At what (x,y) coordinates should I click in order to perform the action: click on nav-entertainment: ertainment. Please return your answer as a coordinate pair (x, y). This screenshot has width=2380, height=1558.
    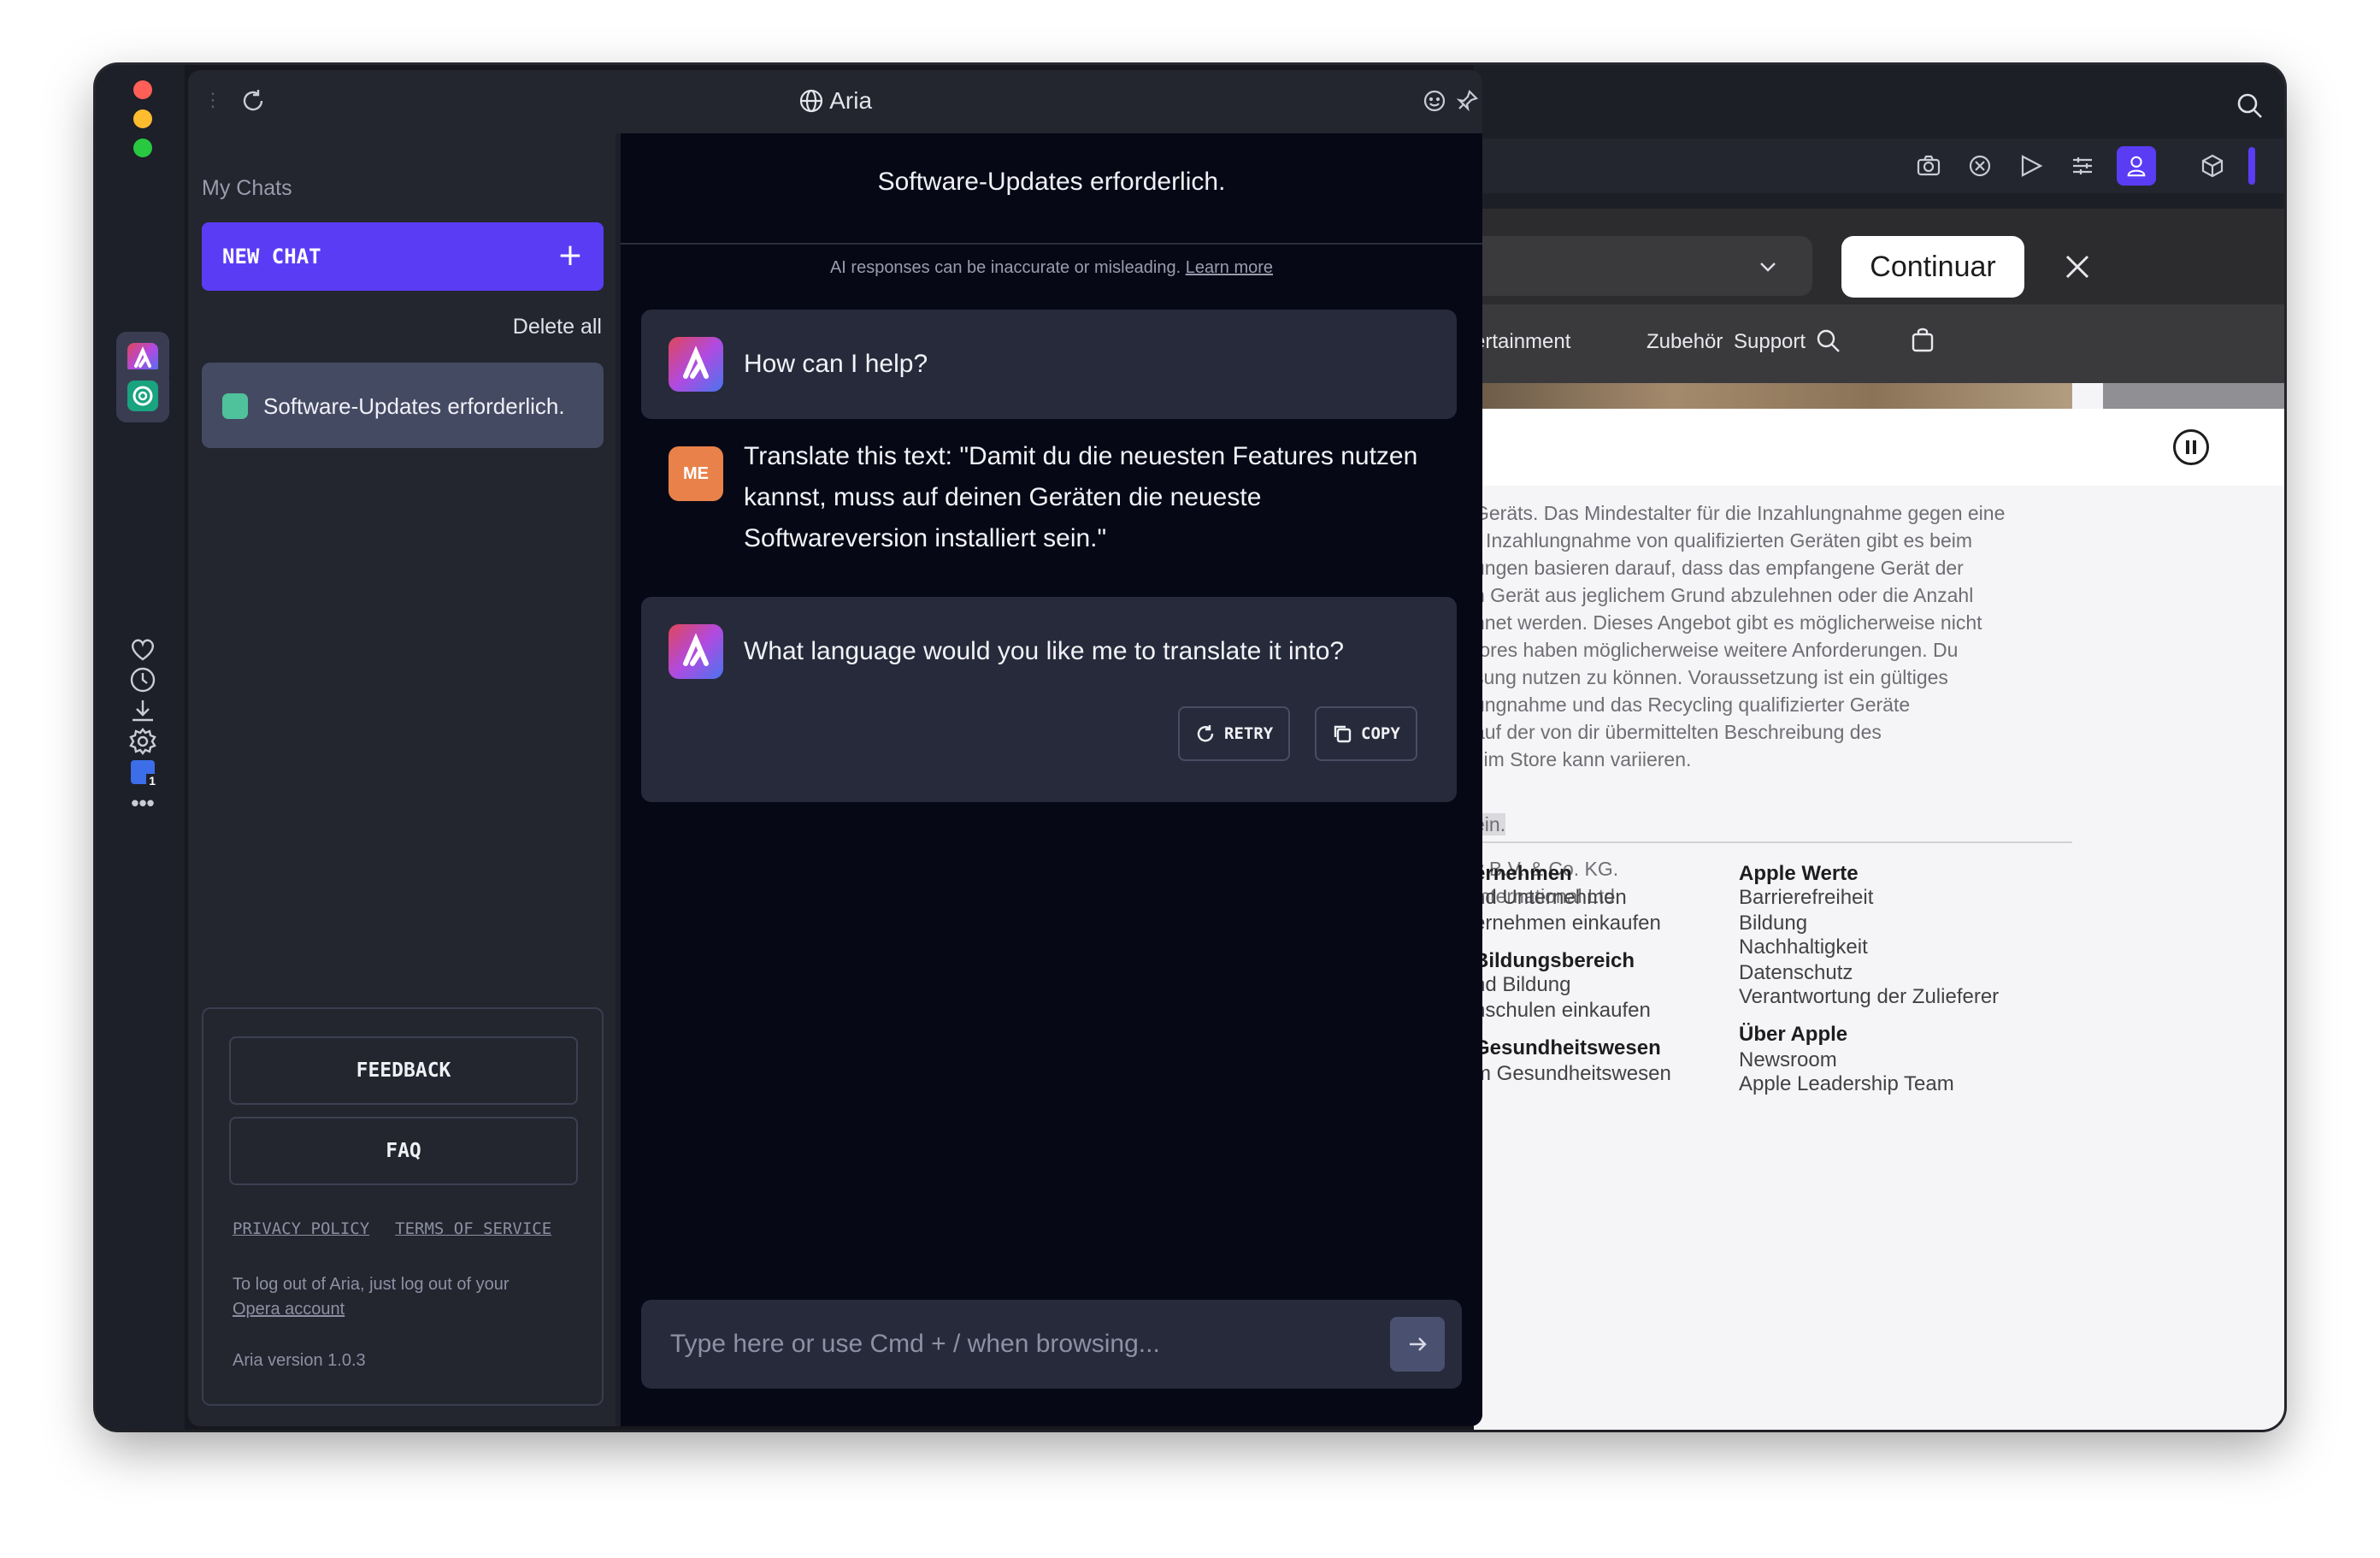
    Looking at the image, I should click on (1522, 342).